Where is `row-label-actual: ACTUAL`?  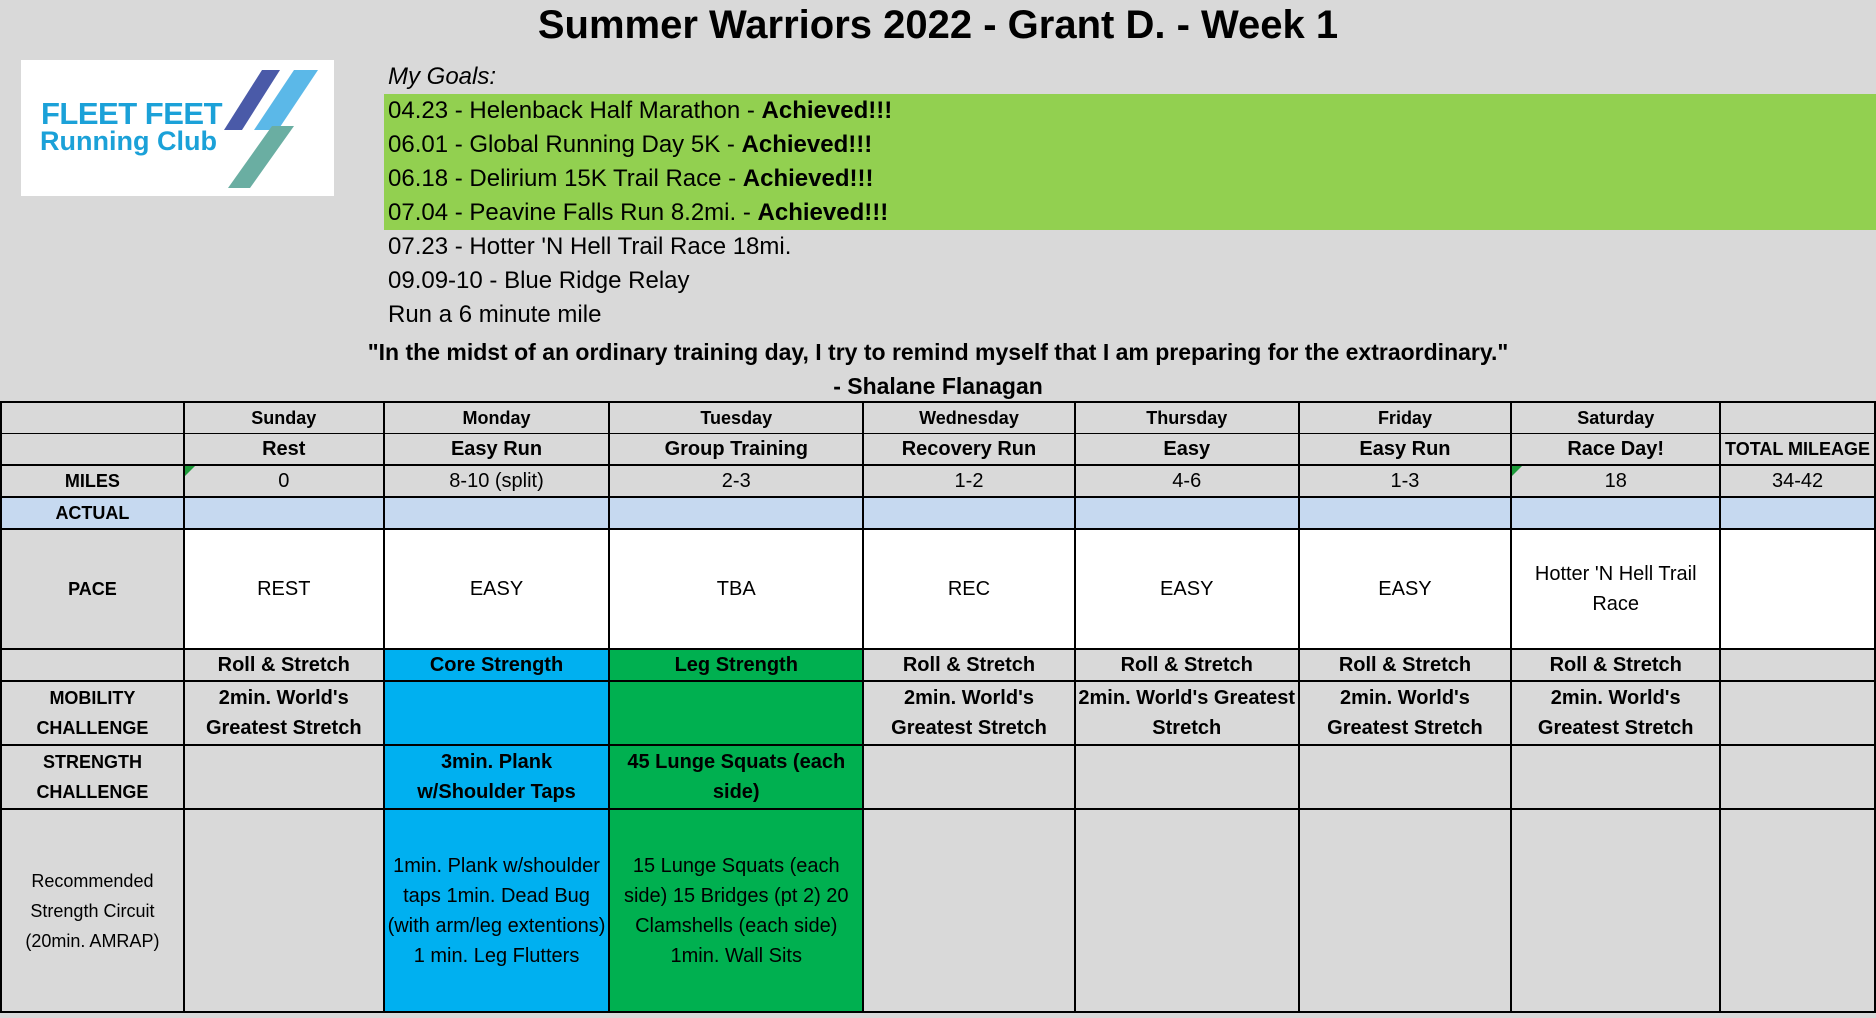 row-label-actual: ACTUAL is located at coordinates (92, 513).